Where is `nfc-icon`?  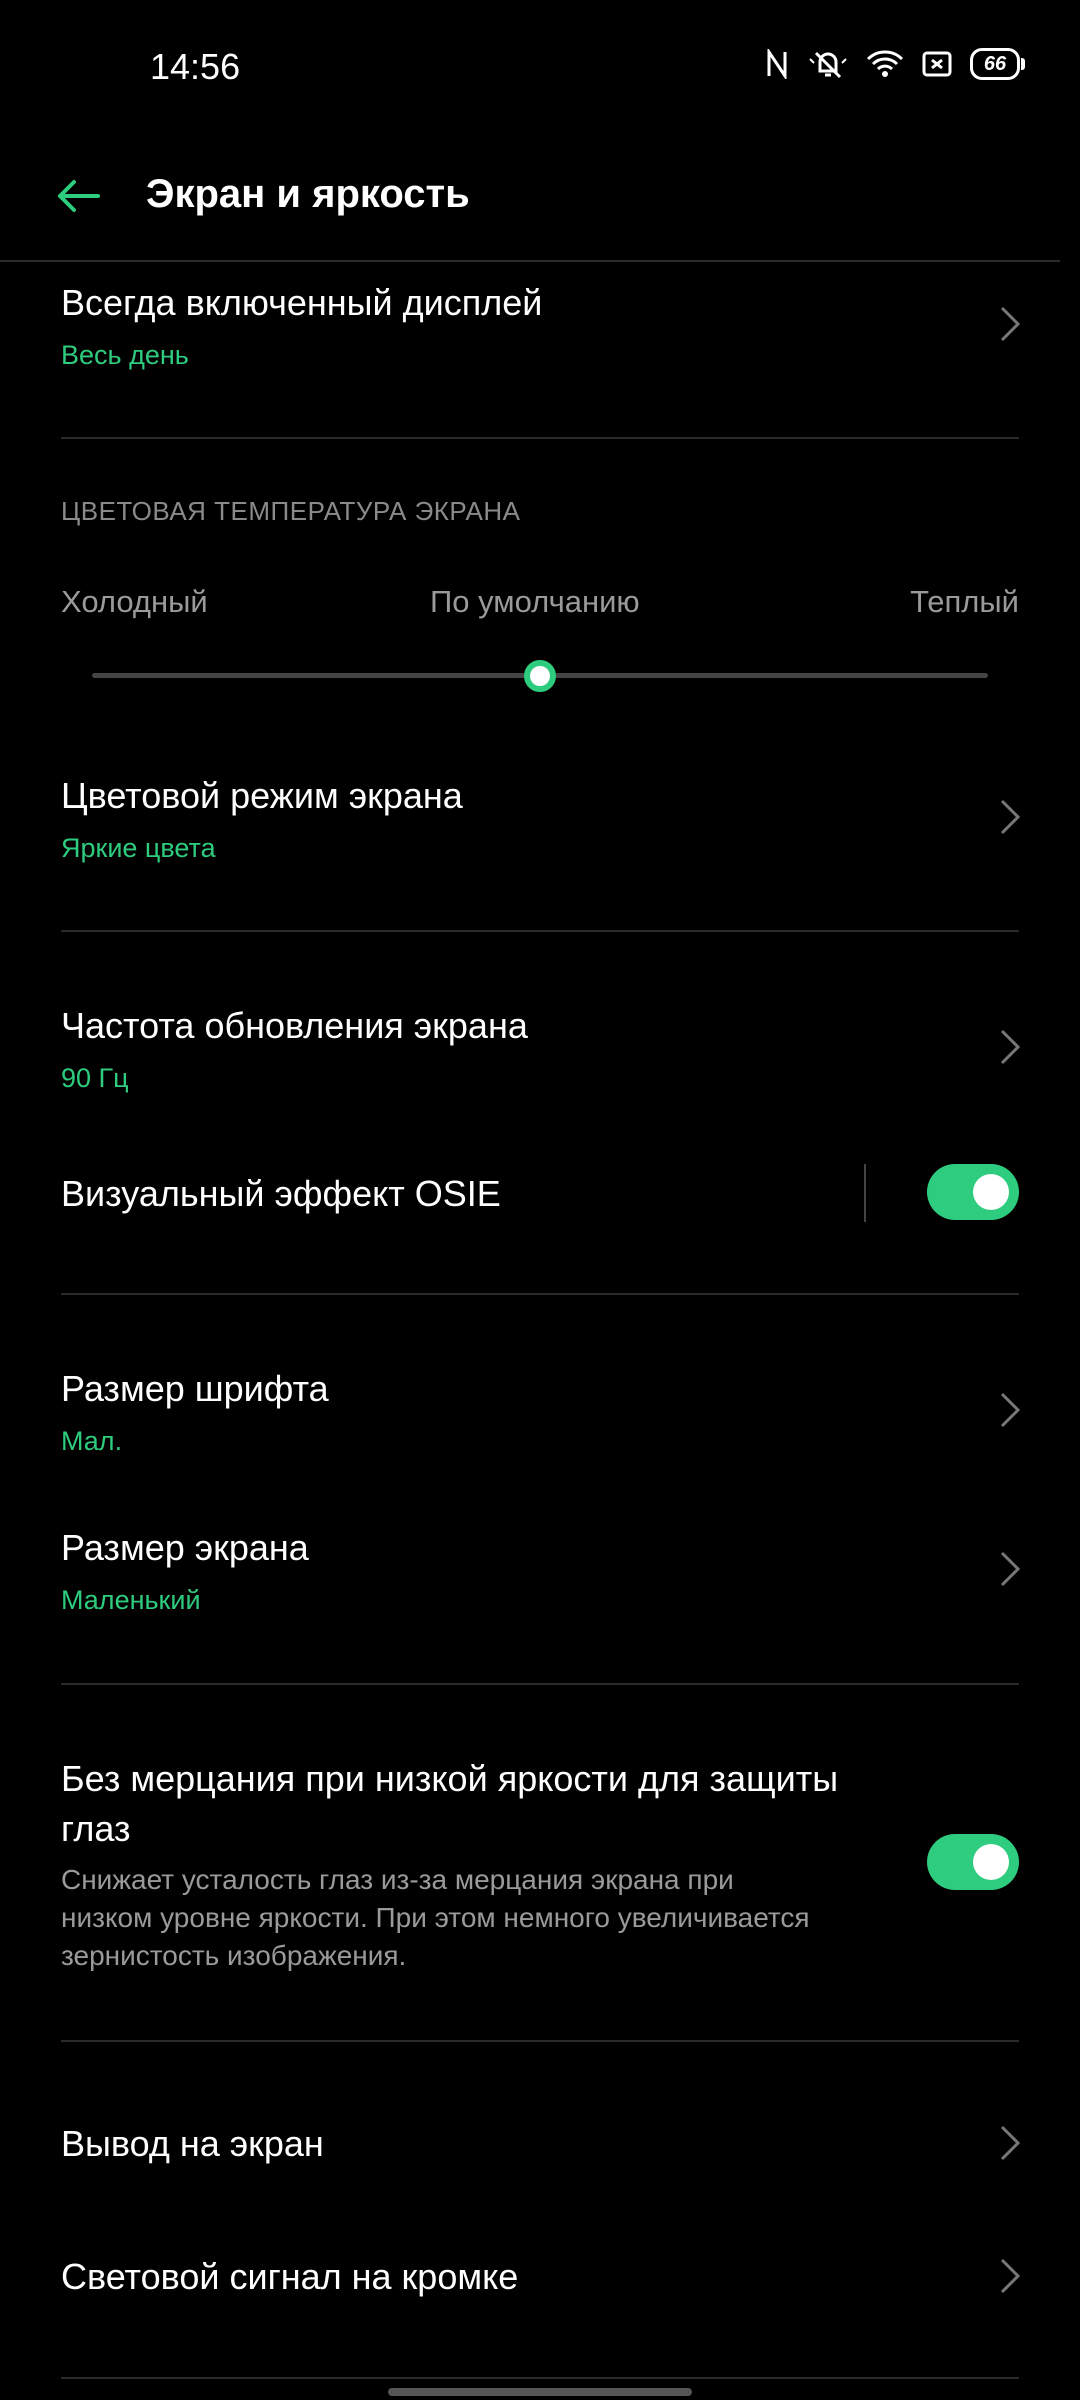
nfc-icon is located at coordinates (777, 64).